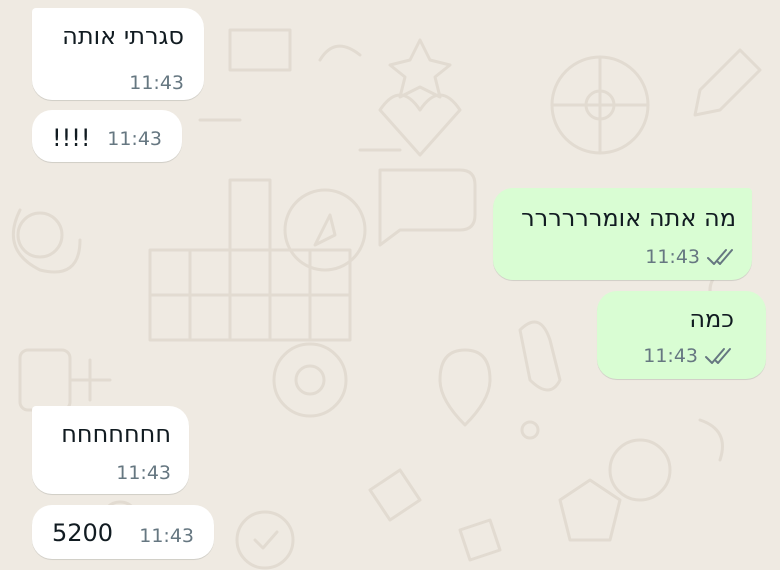  What do you see at coordinates (628, 218) in the screenshot?
I see `message-text: מה אתה אומרררררר` at bounding box center [628, 218].